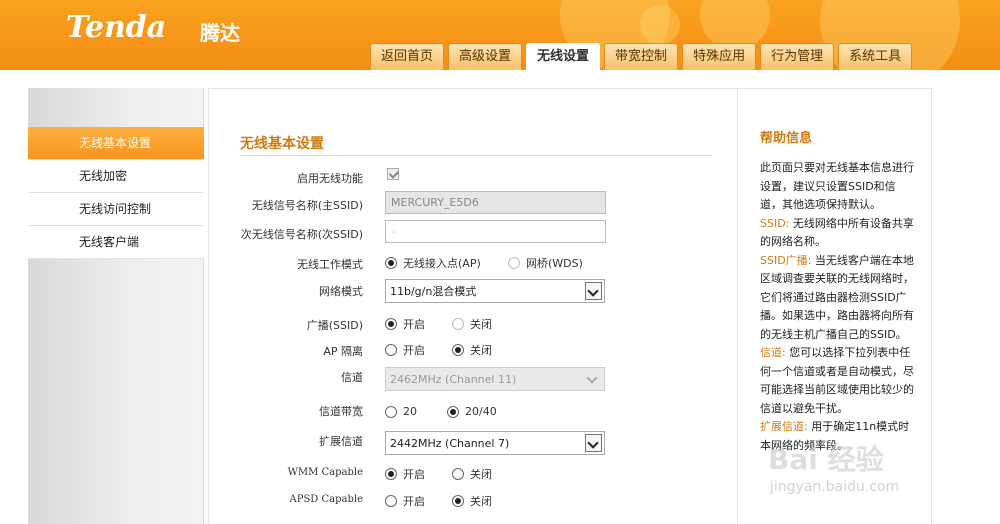 This screenshot has height=524, width=1000. I want to click on network-mode-select: 11b/g/n混合模式, so click(495, 291).